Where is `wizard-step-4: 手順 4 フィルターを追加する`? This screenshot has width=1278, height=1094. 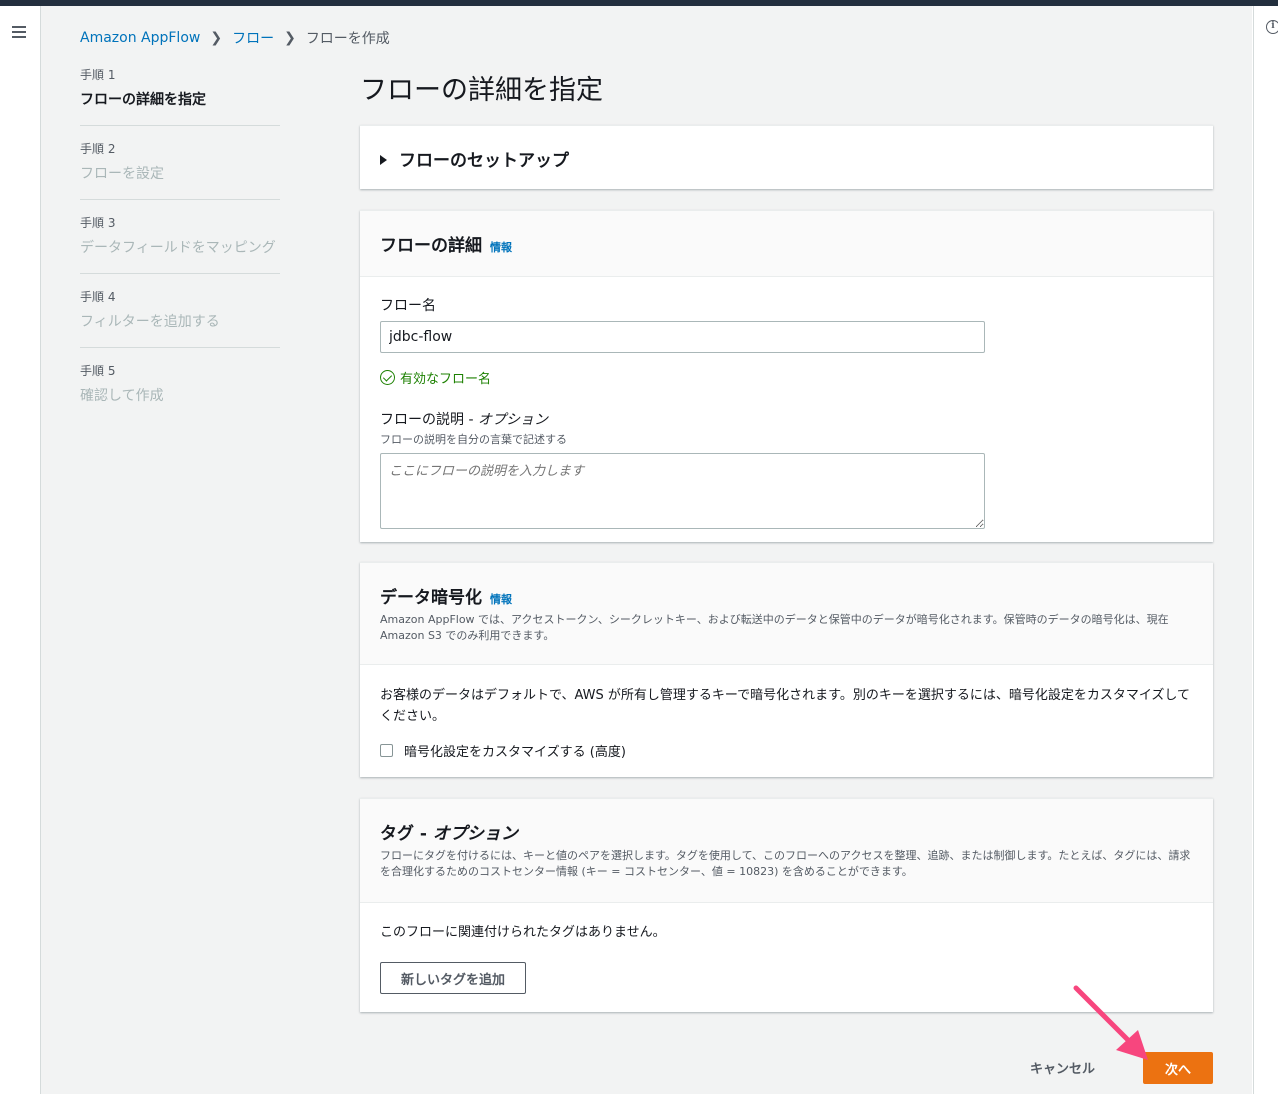
wizard-step-4: 手順 4 フィルターを追加する is located at coordinates (180, 318).